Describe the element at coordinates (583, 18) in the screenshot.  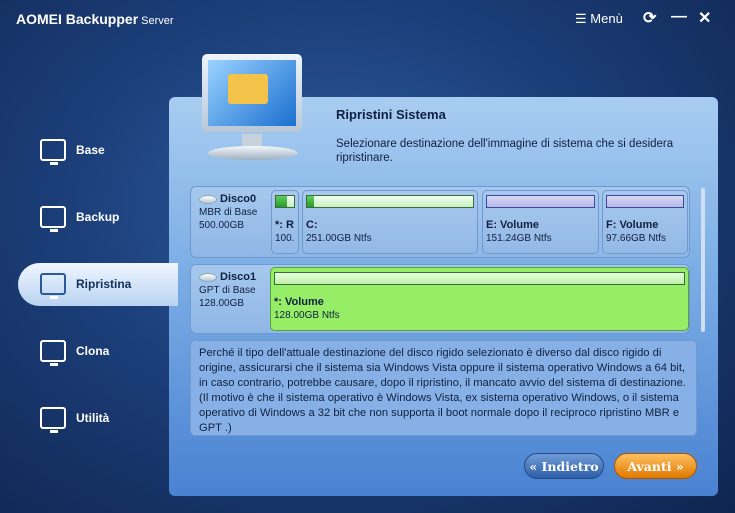
I see `menu-icon: ☰` at that location.